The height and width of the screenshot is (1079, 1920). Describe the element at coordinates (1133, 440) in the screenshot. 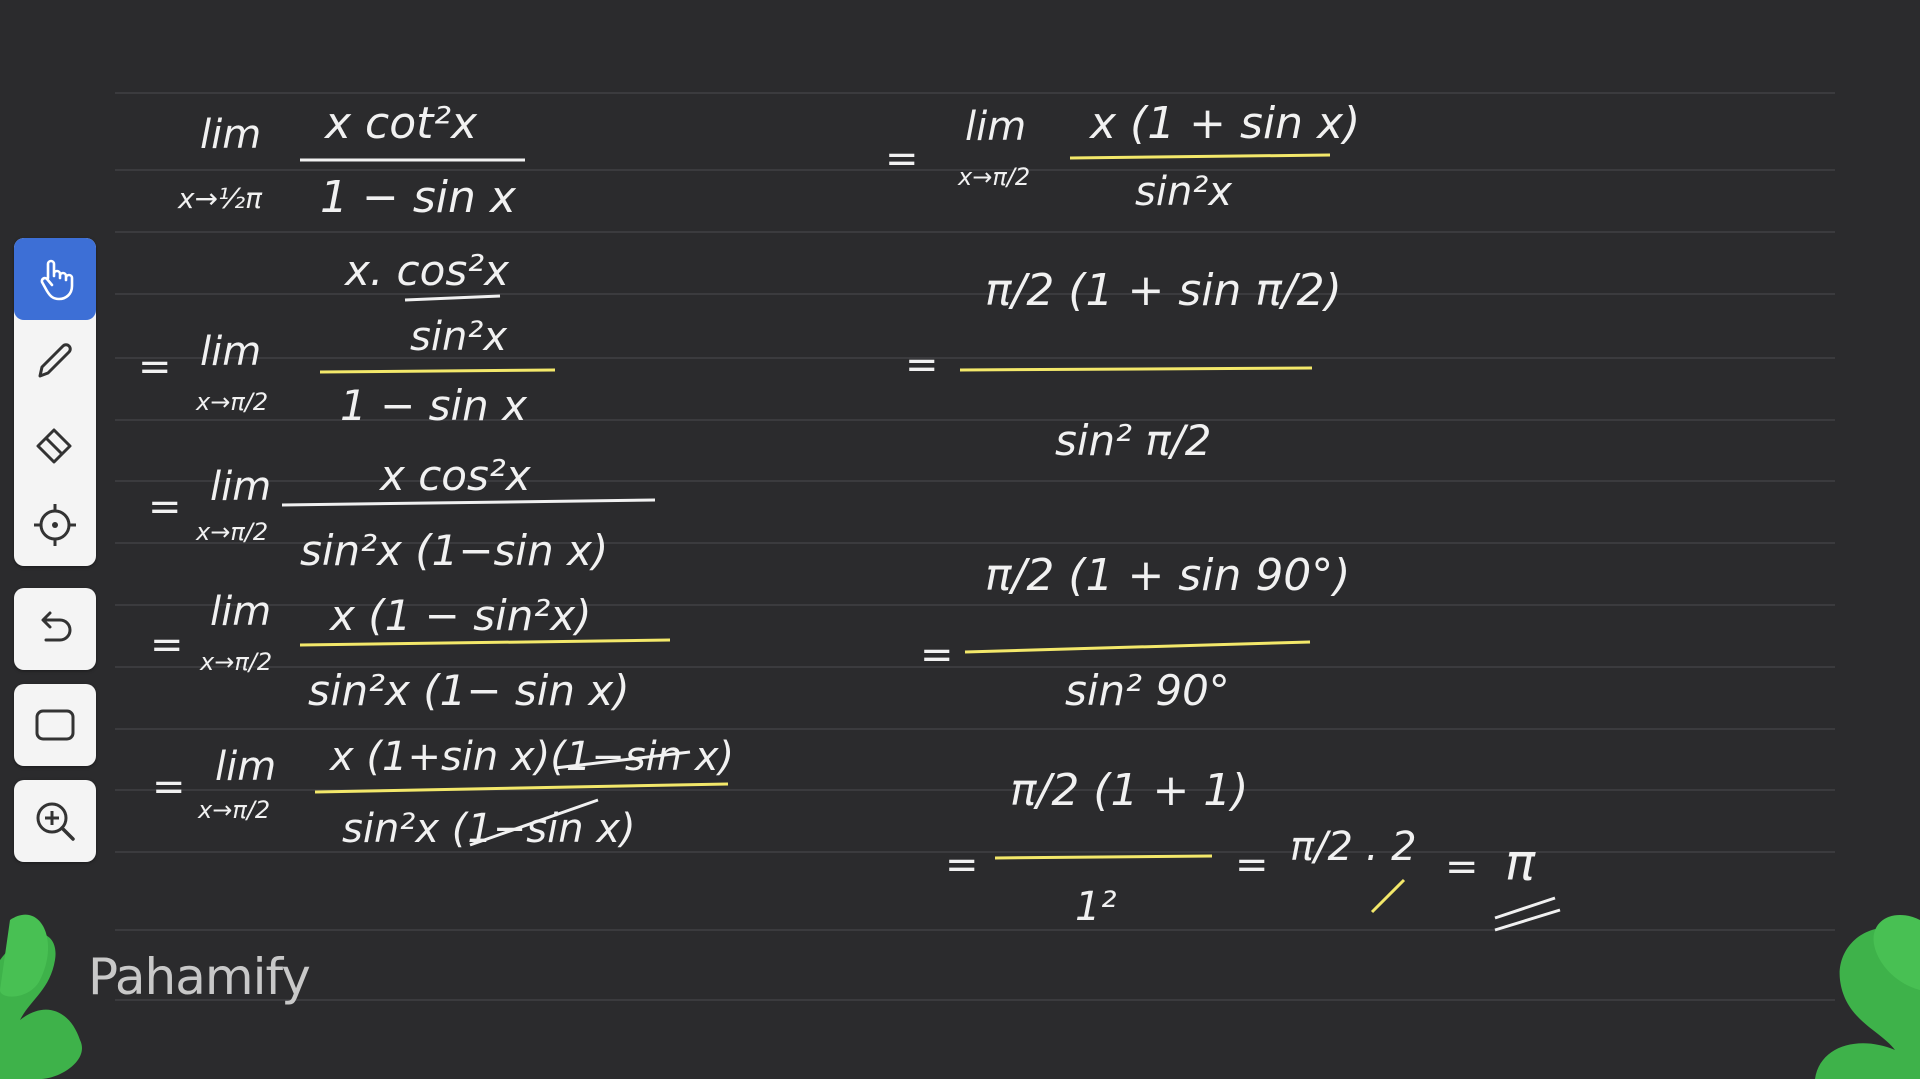

I see `right-fraction-denominator-2: sin² π/2` at that location.